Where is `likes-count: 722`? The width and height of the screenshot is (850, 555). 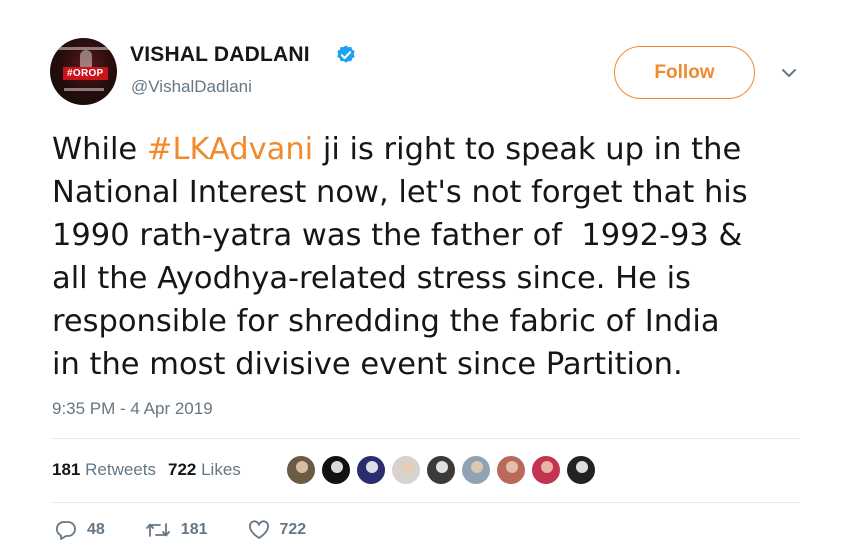
likes-count: 722 is located at coordinates (182, 469).